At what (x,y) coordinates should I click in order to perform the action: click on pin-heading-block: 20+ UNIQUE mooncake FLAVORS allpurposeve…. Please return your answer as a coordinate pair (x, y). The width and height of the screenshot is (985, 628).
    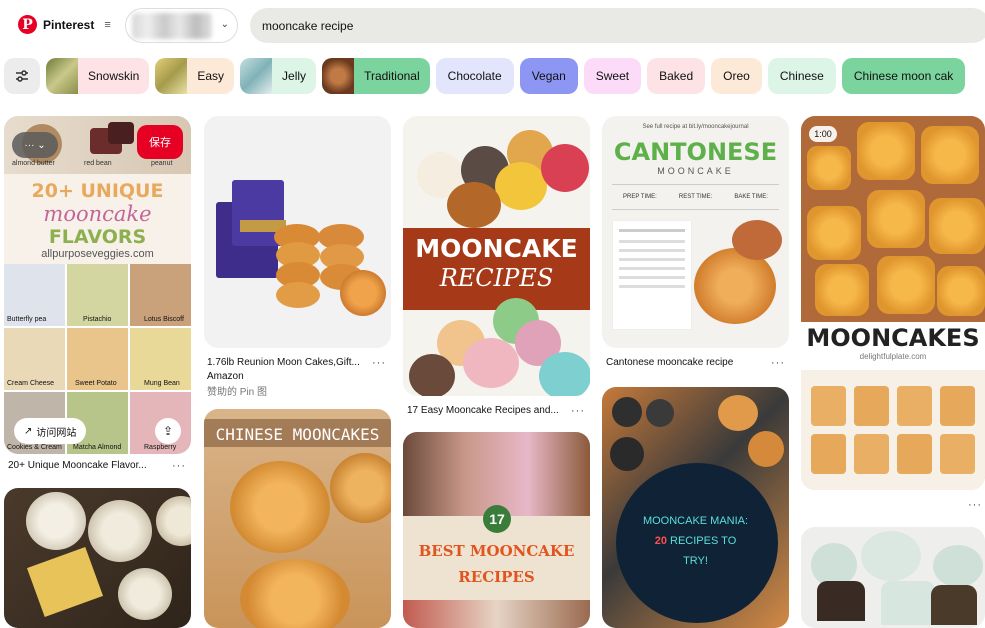
    Looking at the image, I should click on (97, 219).